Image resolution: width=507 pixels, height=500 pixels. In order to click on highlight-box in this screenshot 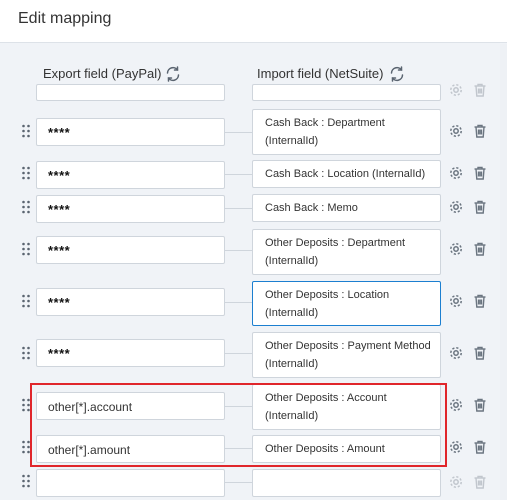, I will do `click(238, 425)`.